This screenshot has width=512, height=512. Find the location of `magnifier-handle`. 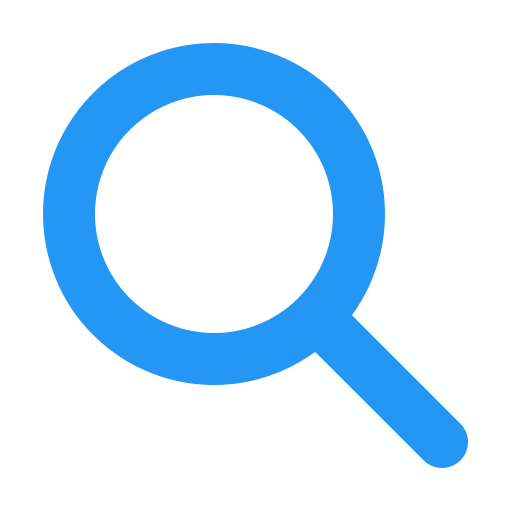

magnifier-handle is located at coordinates (386, 386).